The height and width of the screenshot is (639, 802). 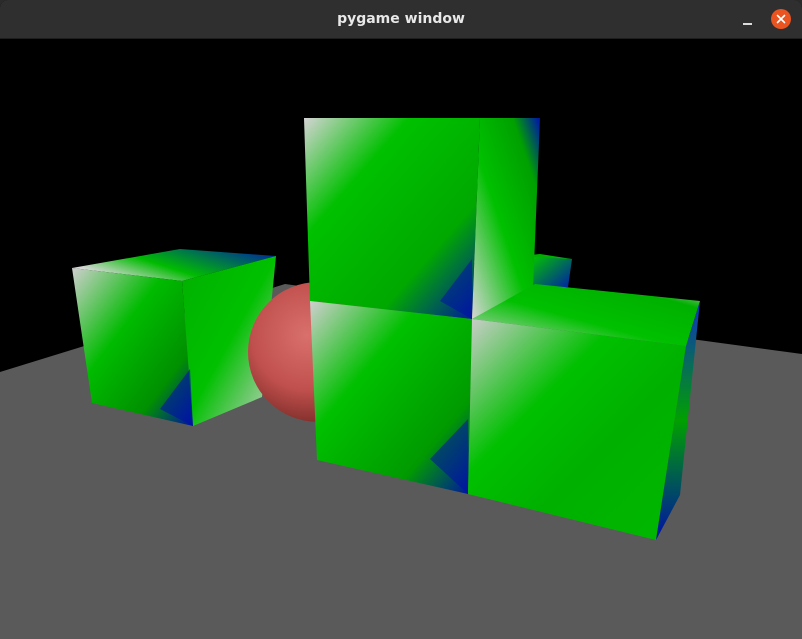 I want to click on close-icon, so click(x=781, y=19).